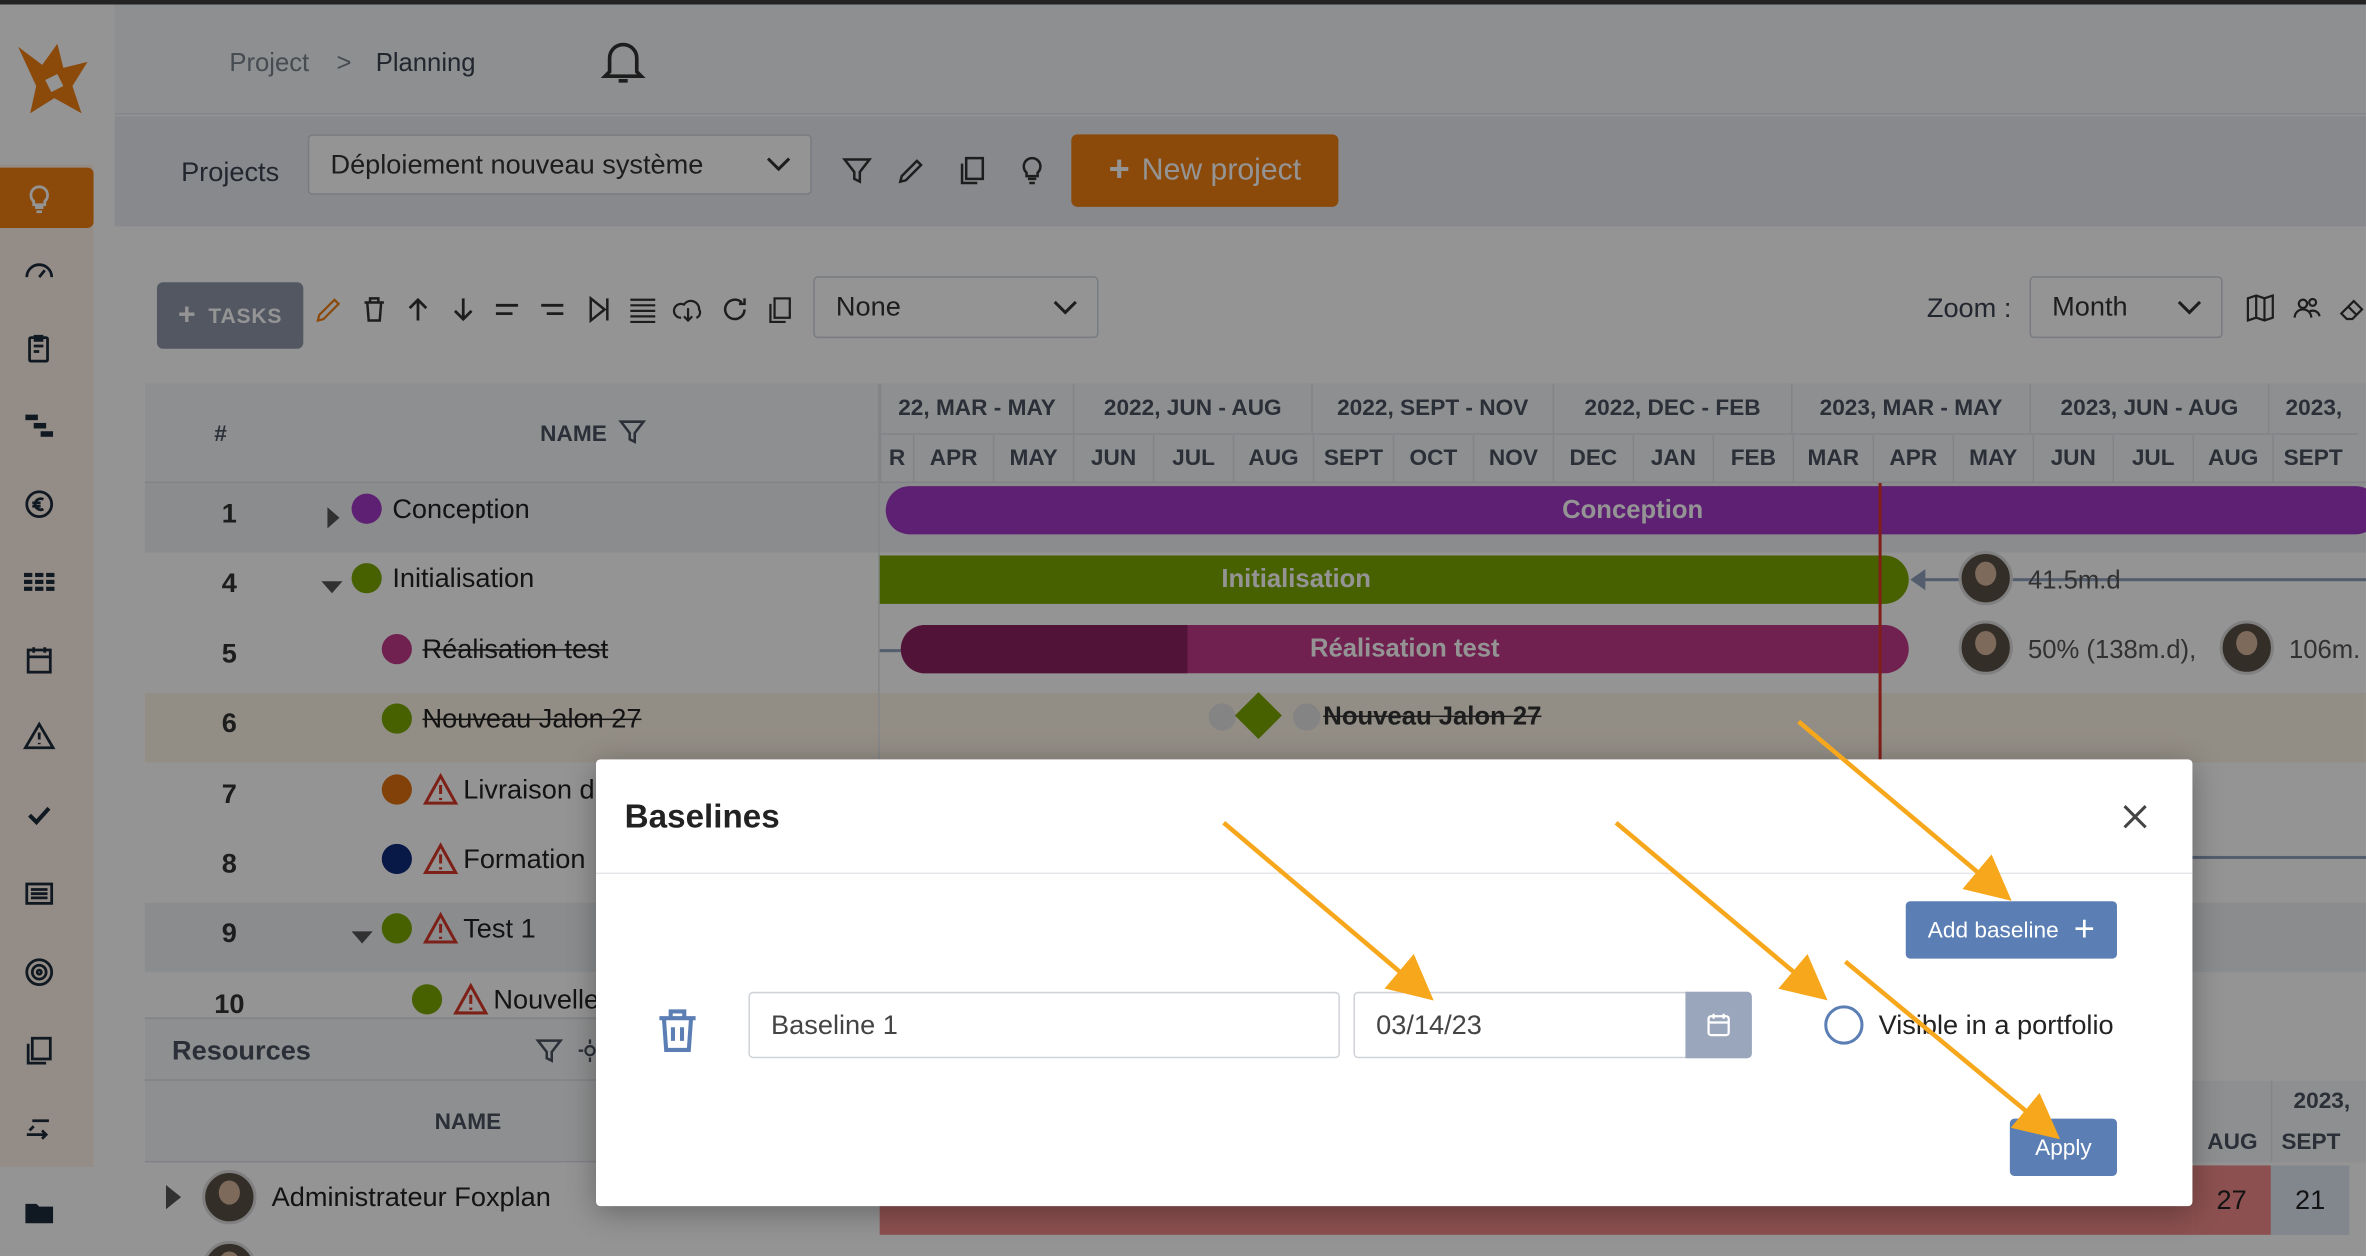 The width and height of the screenshot is (2366, 1256). I want to click on baseline-name-value: Baseline 1, so click(834, 1024).